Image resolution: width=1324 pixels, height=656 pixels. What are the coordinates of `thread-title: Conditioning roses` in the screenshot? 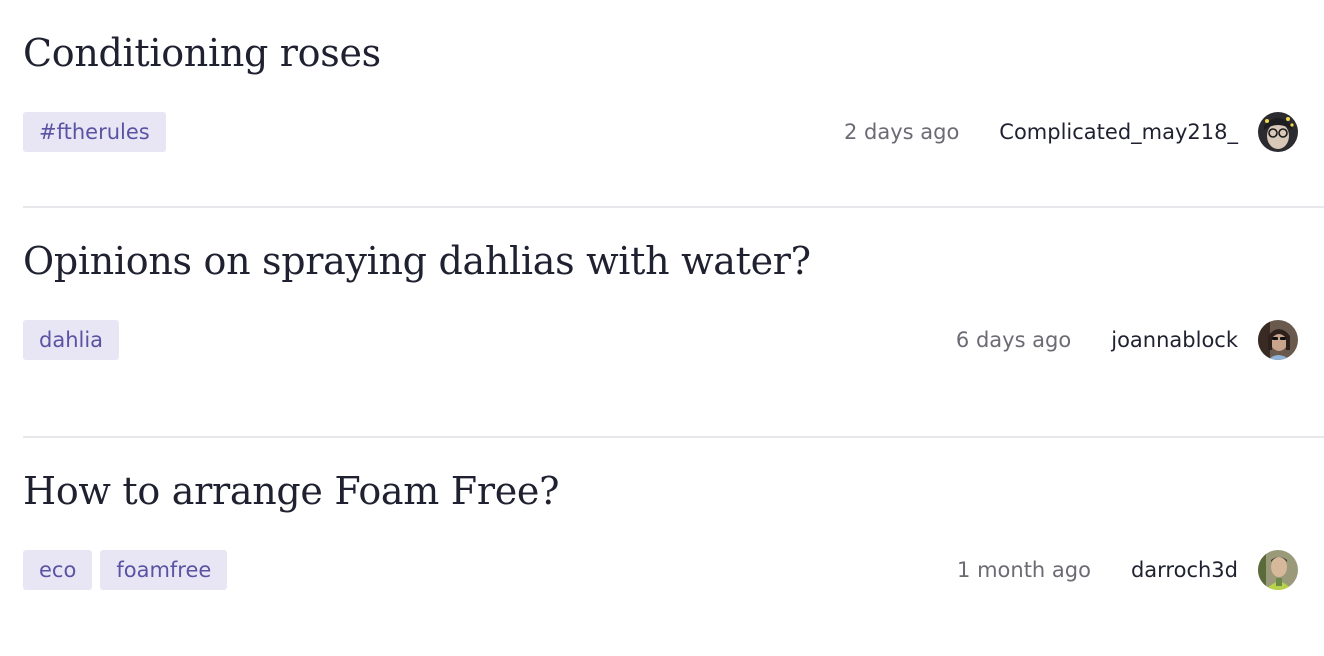 It's located at (202, 53).